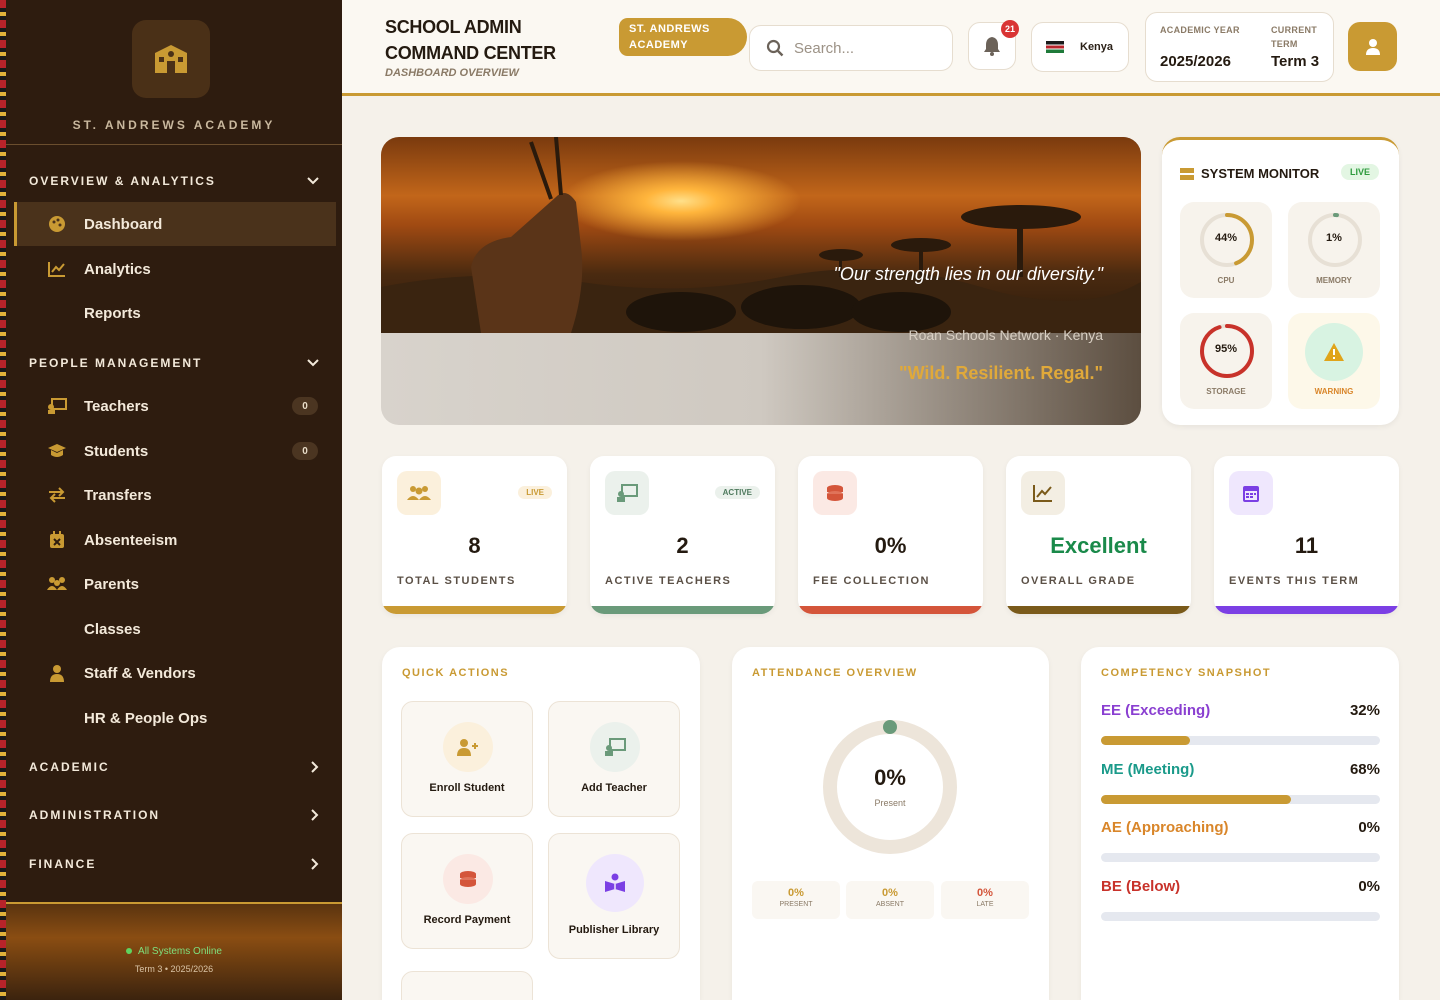 This screenshot has height=1000, width=1440. What do you see at coordinates (174, 767) in the screenshot?
I see `section-academic: ACADEMIC` at bounding box center [174, 767].